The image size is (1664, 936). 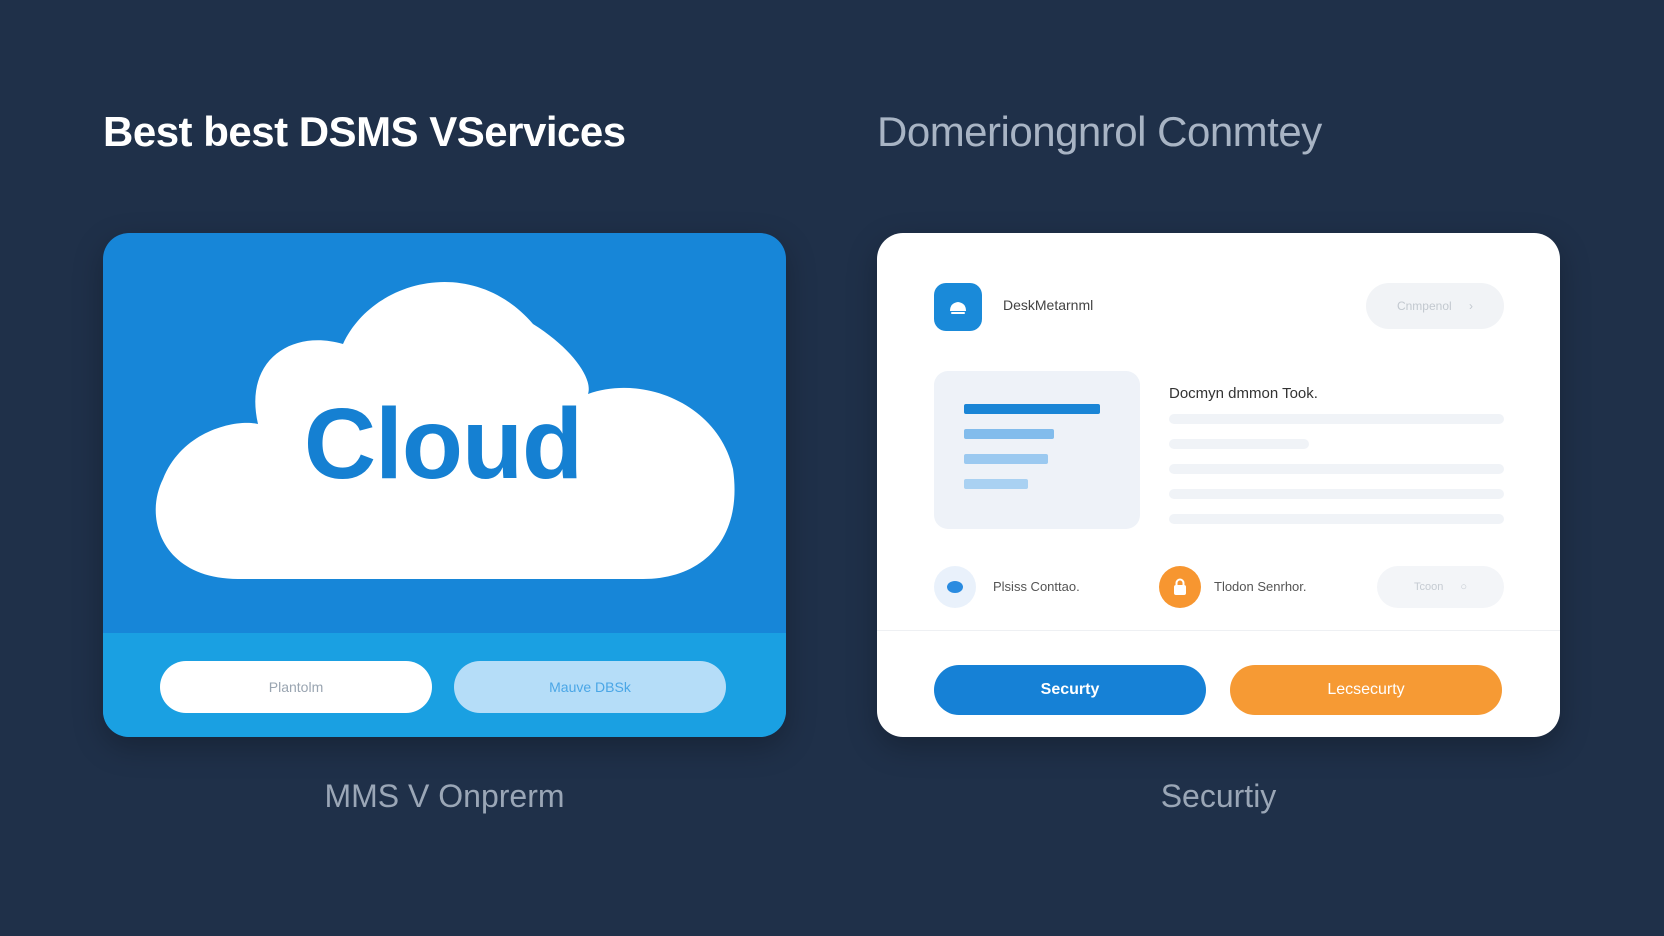 I want to click on chevron-right-icon: ›, so click(x=1471, y=306).